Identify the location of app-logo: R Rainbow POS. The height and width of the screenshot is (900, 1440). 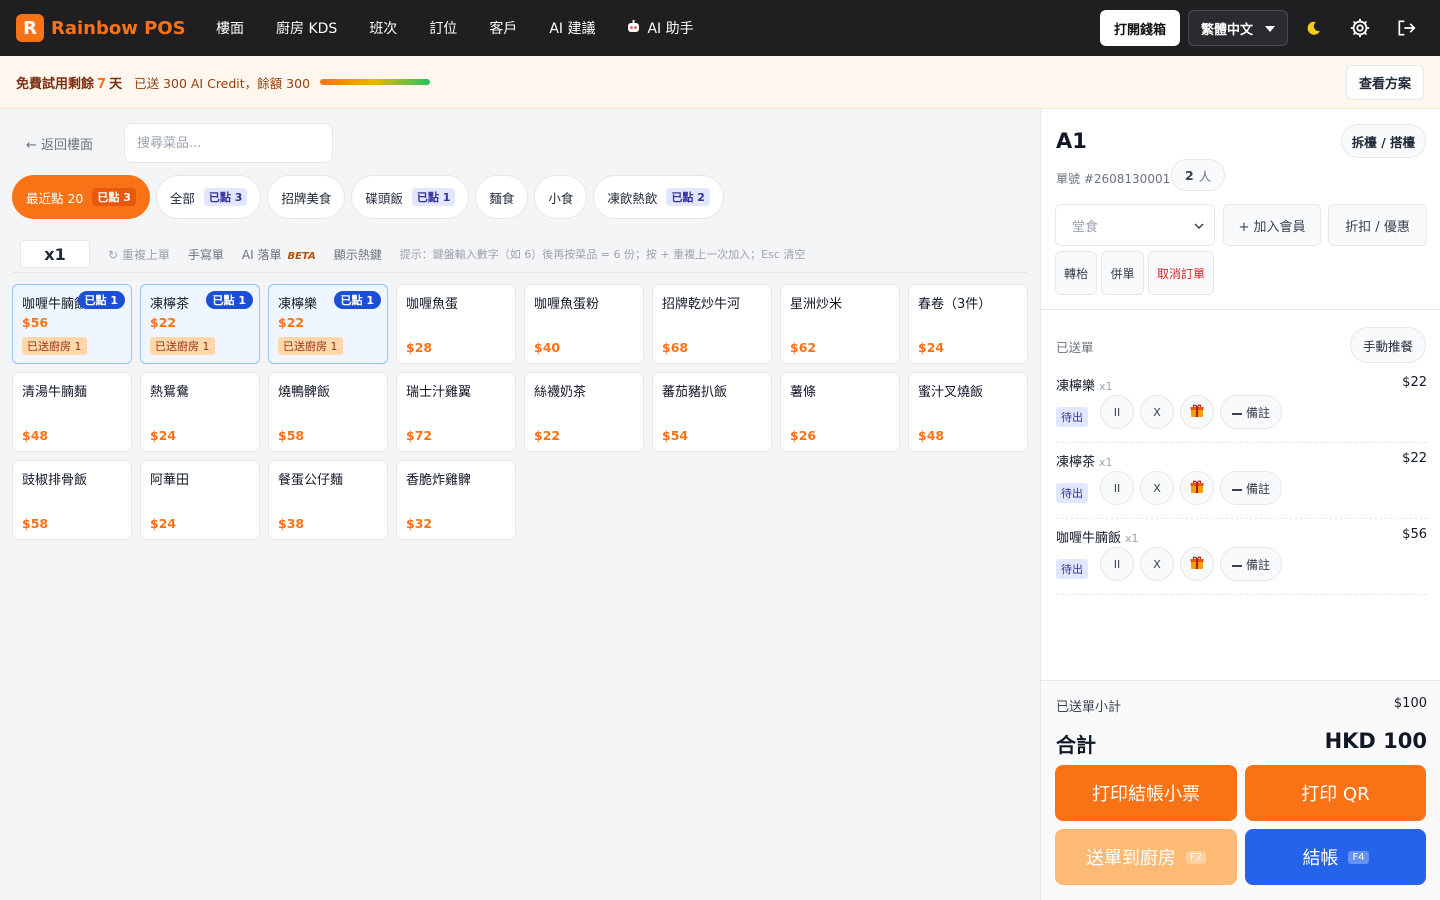
(106, 28).